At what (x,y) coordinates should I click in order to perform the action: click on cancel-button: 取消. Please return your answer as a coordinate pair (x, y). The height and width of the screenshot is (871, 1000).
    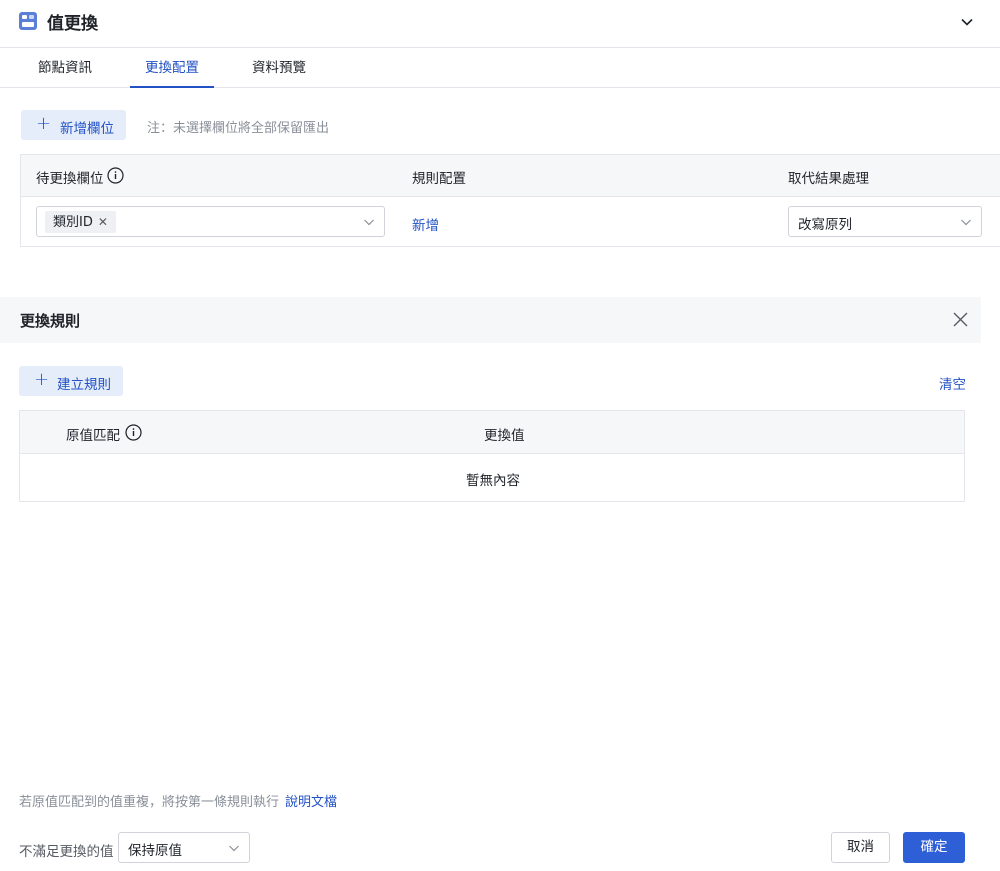
    Looking at the image, I should click on (860, 847).